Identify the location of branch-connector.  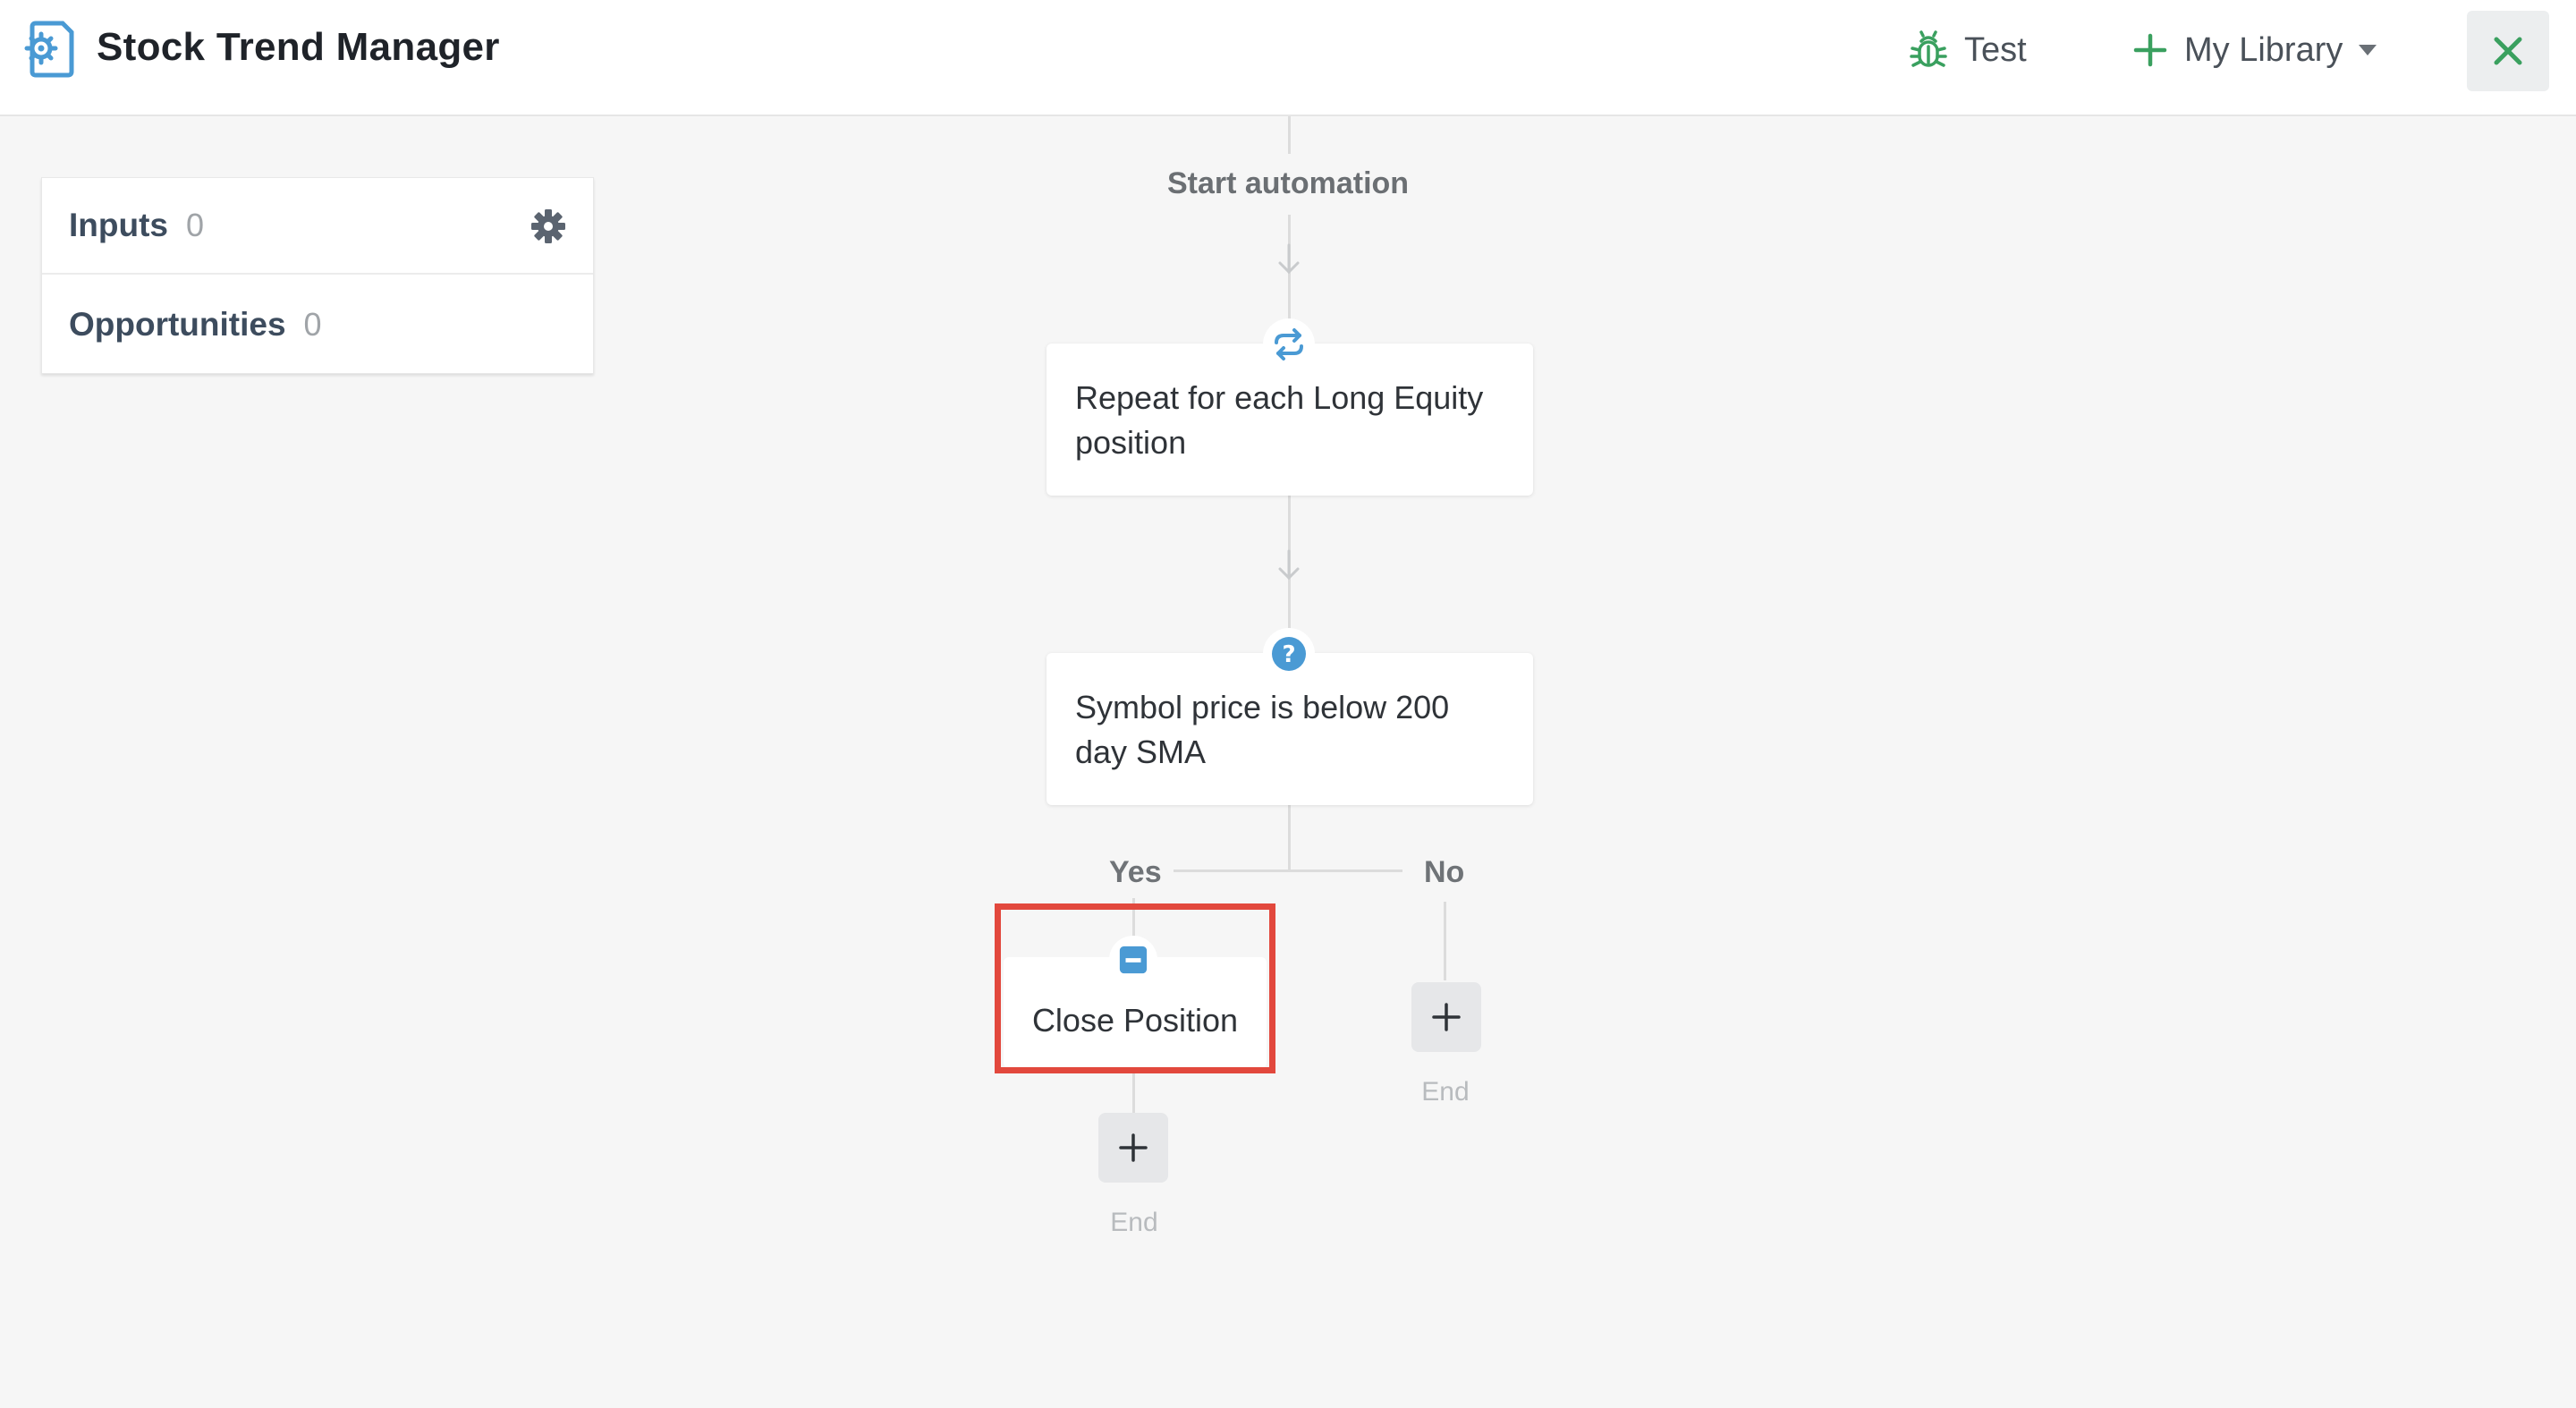
(1288, 870).